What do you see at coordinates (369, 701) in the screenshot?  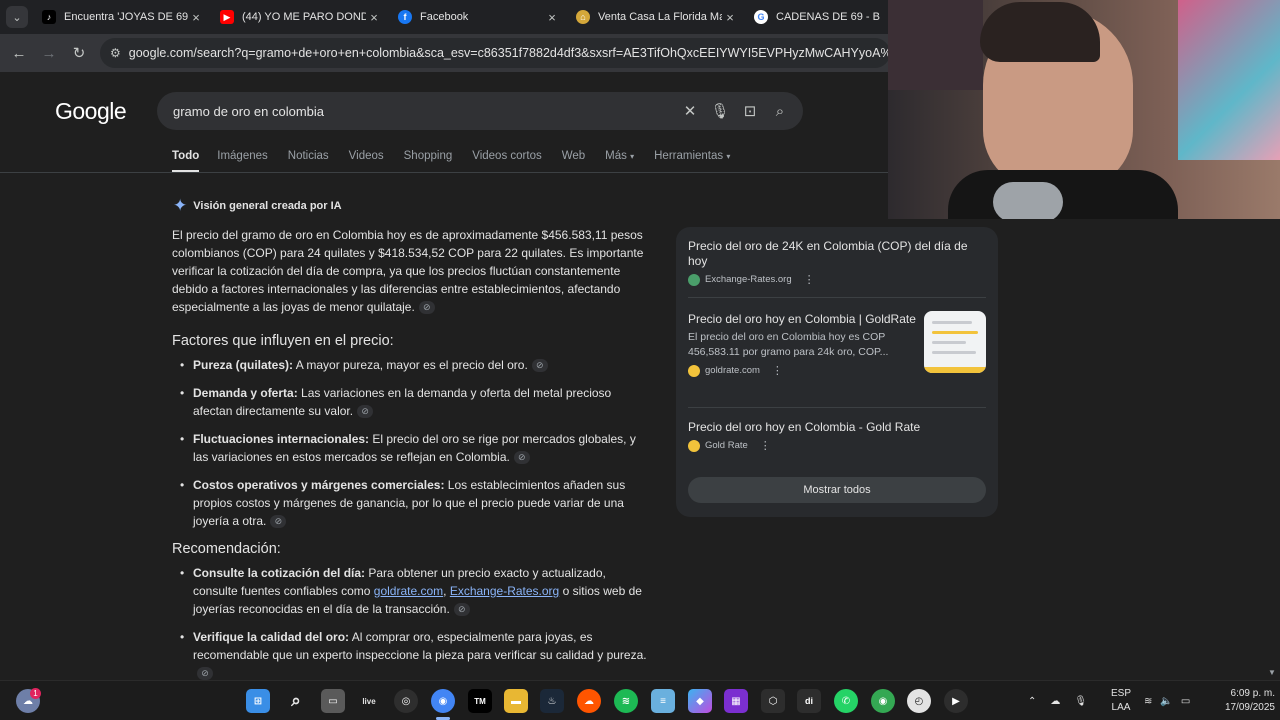 I see `live-icon: live` at bounding box center [369, 701].